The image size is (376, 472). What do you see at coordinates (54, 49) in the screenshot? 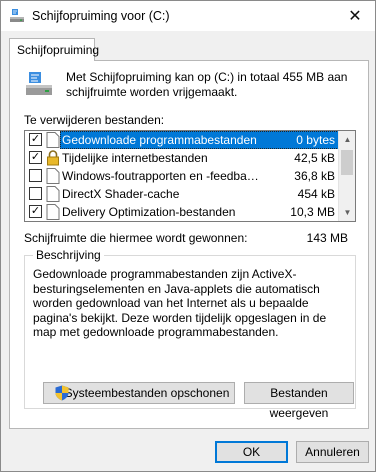
I see `tab-disk-cleanup: Schijfopruiming` at bounding box center [54, 49].